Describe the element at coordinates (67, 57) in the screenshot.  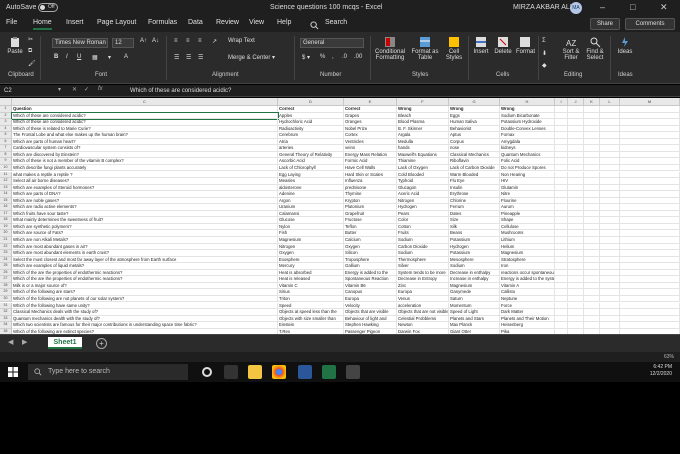
I see `italic-button: I` at that location.